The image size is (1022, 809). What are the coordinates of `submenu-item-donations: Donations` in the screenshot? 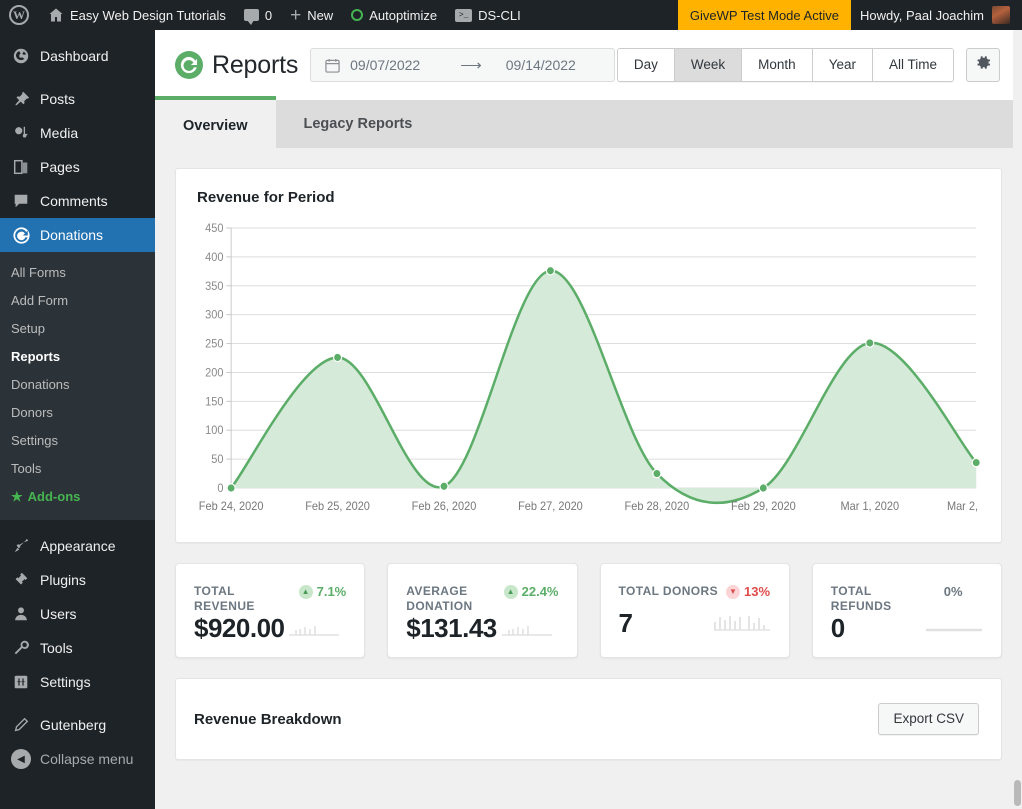 It's located at (77, 385).